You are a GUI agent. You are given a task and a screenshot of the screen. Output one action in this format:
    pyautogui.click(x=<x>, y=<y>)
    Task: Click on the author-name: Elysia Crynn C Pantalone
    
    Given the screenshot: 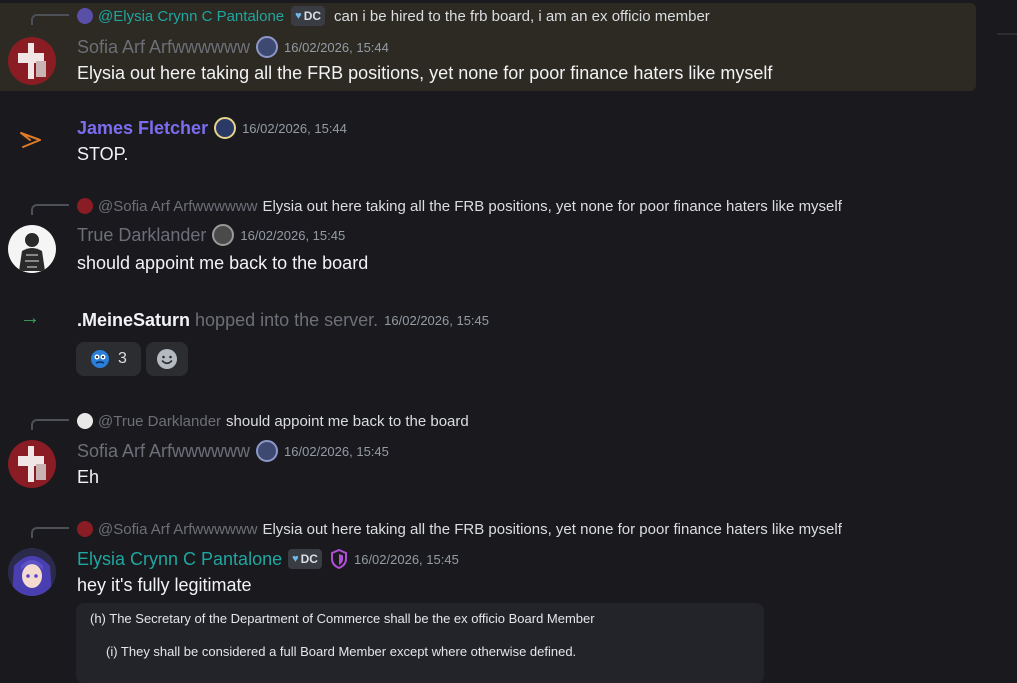 What is the action you would take?
    pyautogui.click(x=179, y=559)
    